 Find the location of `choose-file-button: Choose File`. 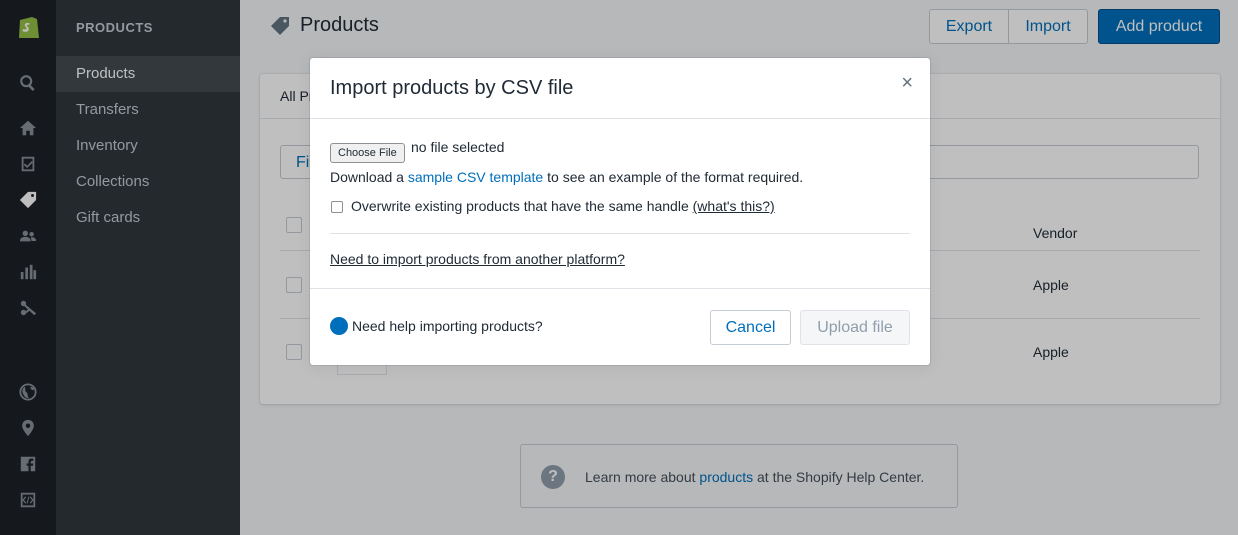

choose-file-button: Choose File is located at coordinates (367, 153).